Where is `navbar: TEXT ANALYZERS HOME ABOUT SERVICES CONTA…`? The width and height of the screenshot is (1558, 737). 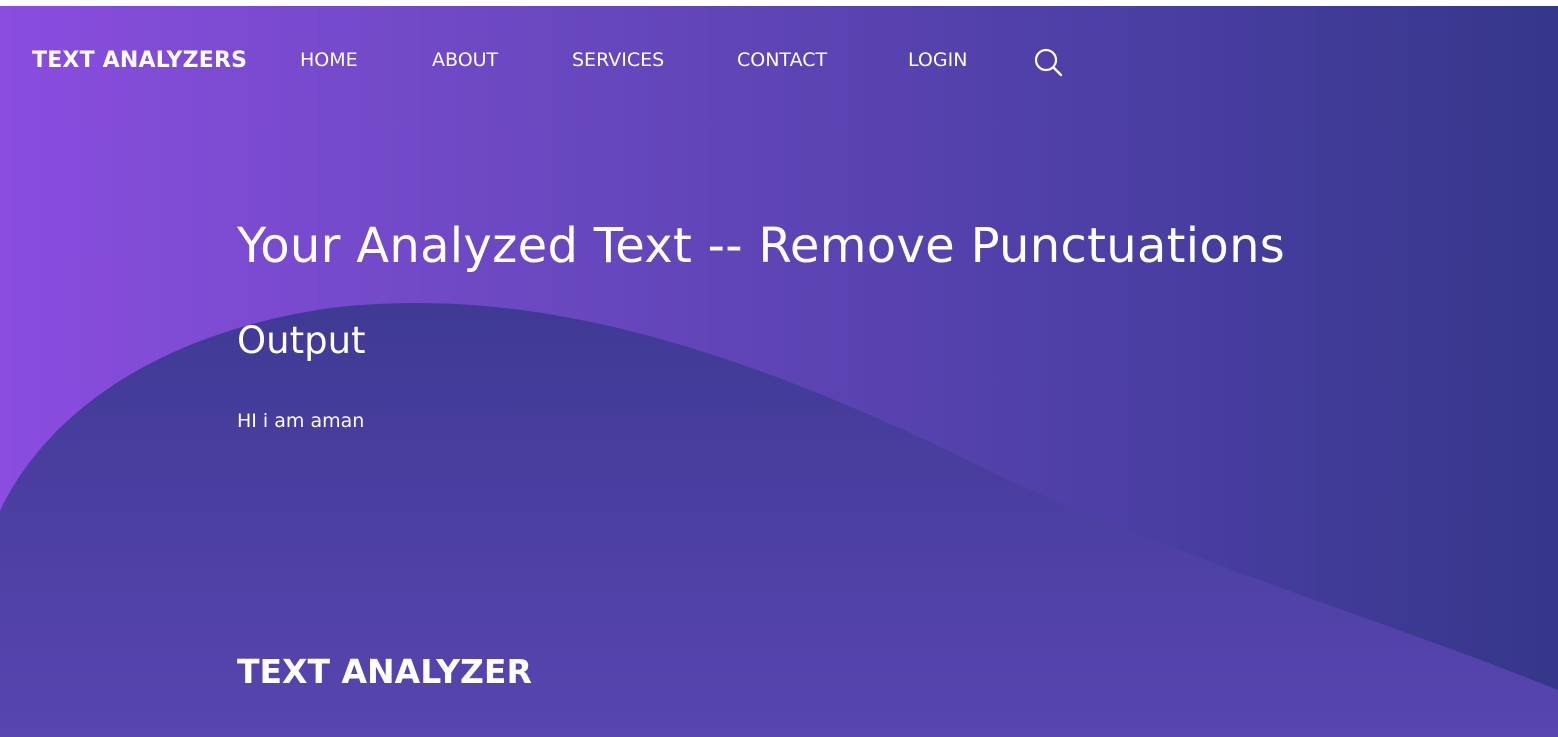 navbar: TEXT ANALYZERS HOME ABOUT SERVICES CONTA… is located at coordinates (779, 61).